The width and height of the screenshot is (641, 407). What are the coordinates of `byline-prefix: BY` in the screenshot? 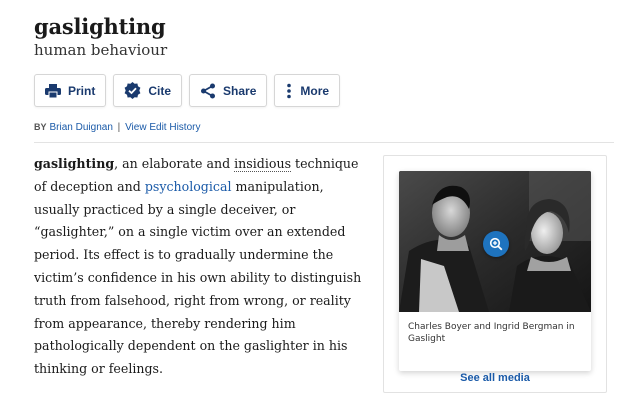 It's located at (40, 127).